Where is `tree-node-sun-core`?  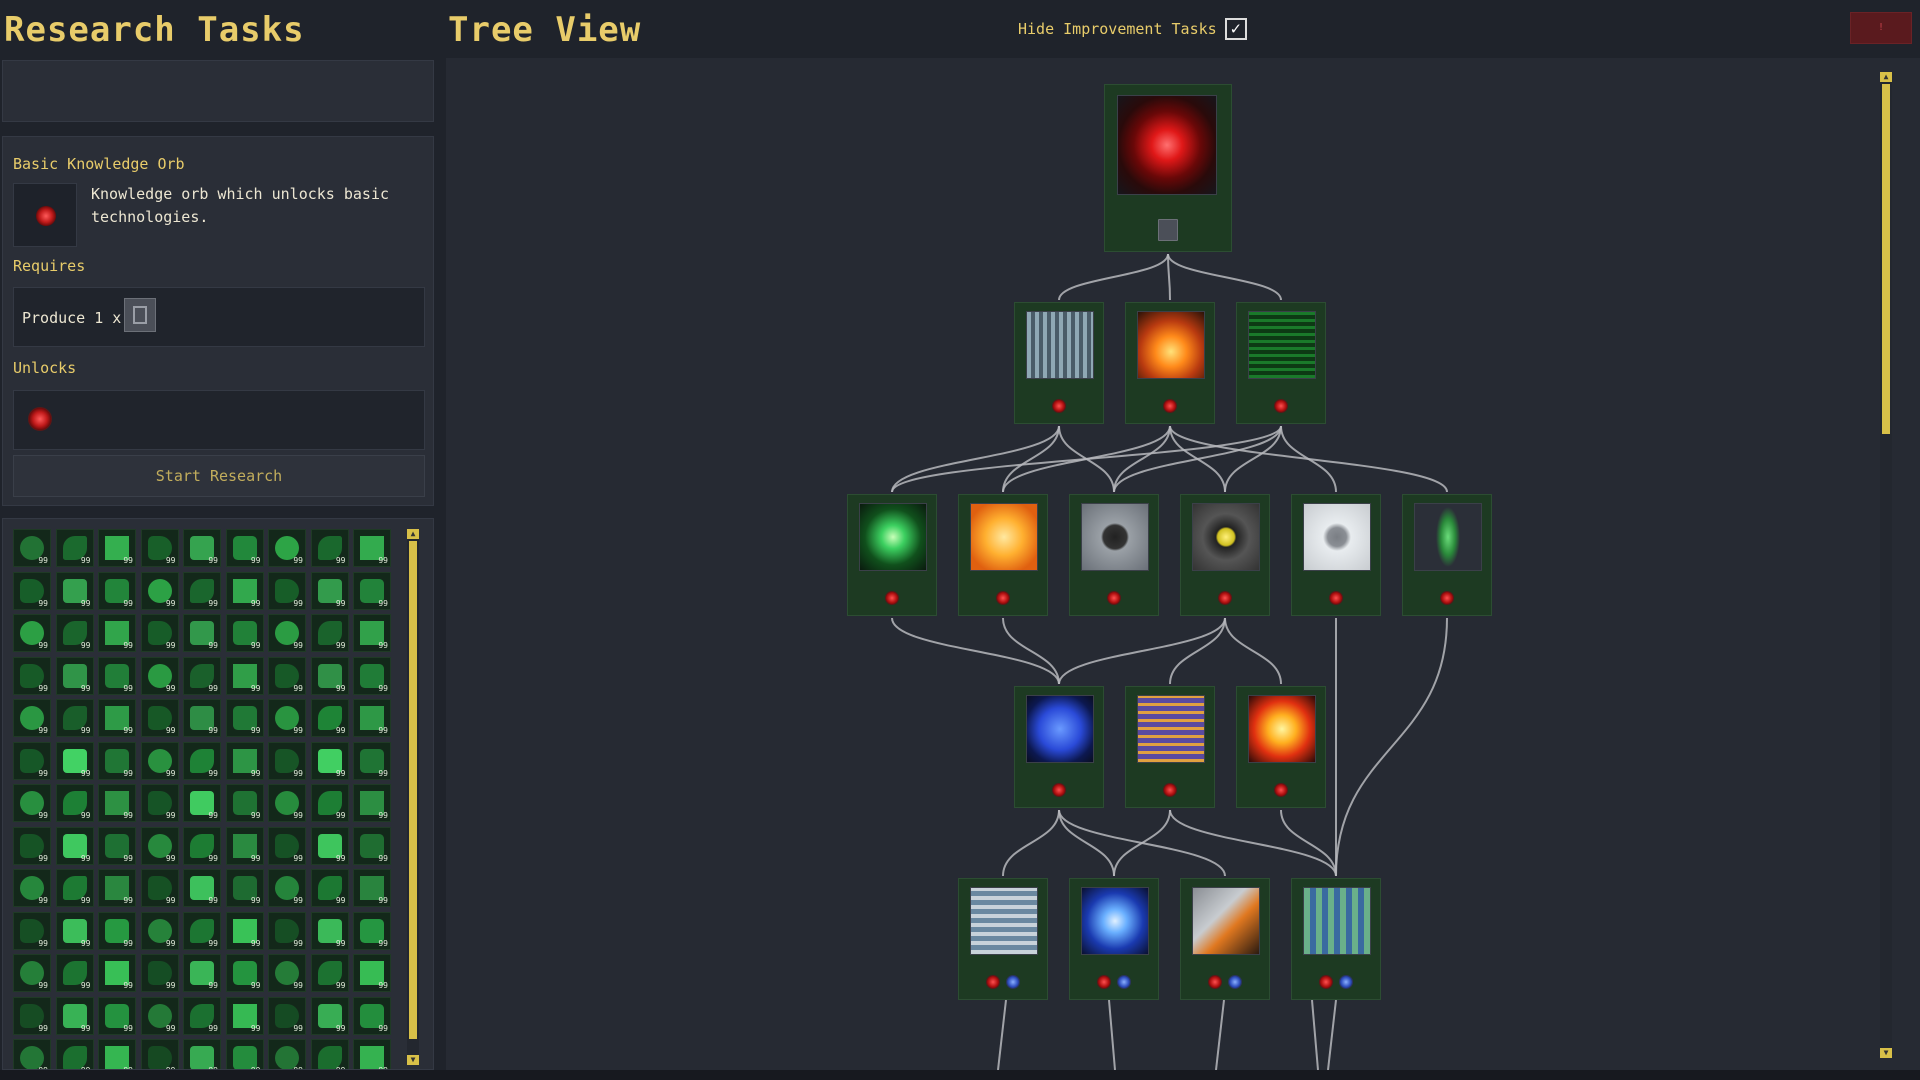 tree-node-sun-core is located at coordinates (1281, 747).